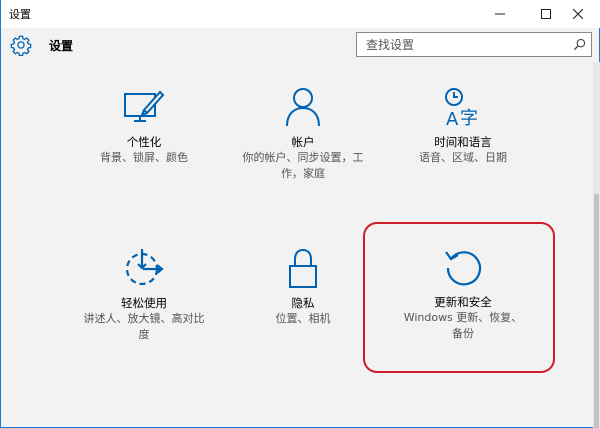  I want to click on window-title: 设置, so click(20, 14).